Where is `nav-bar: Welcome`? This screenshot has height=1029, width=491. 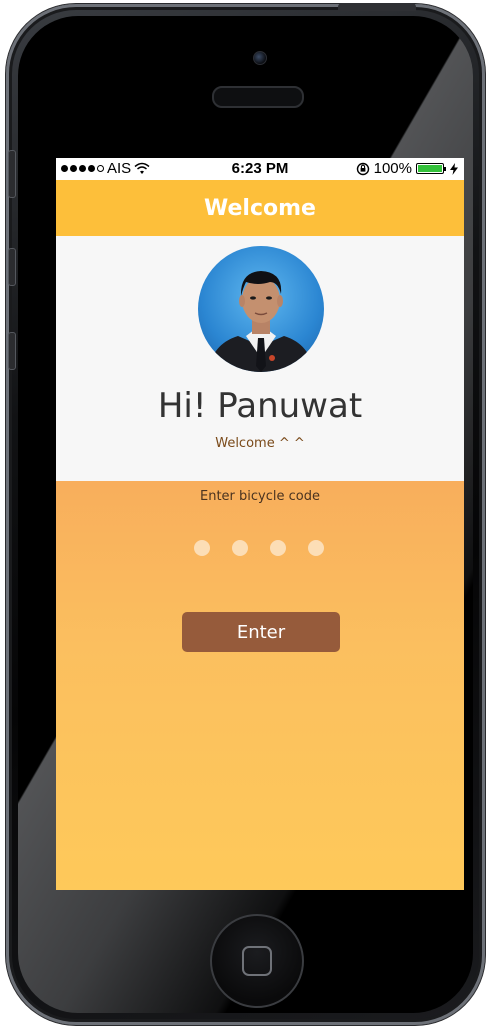
nav-bar: Welcome is located at coordinates (260, 208).